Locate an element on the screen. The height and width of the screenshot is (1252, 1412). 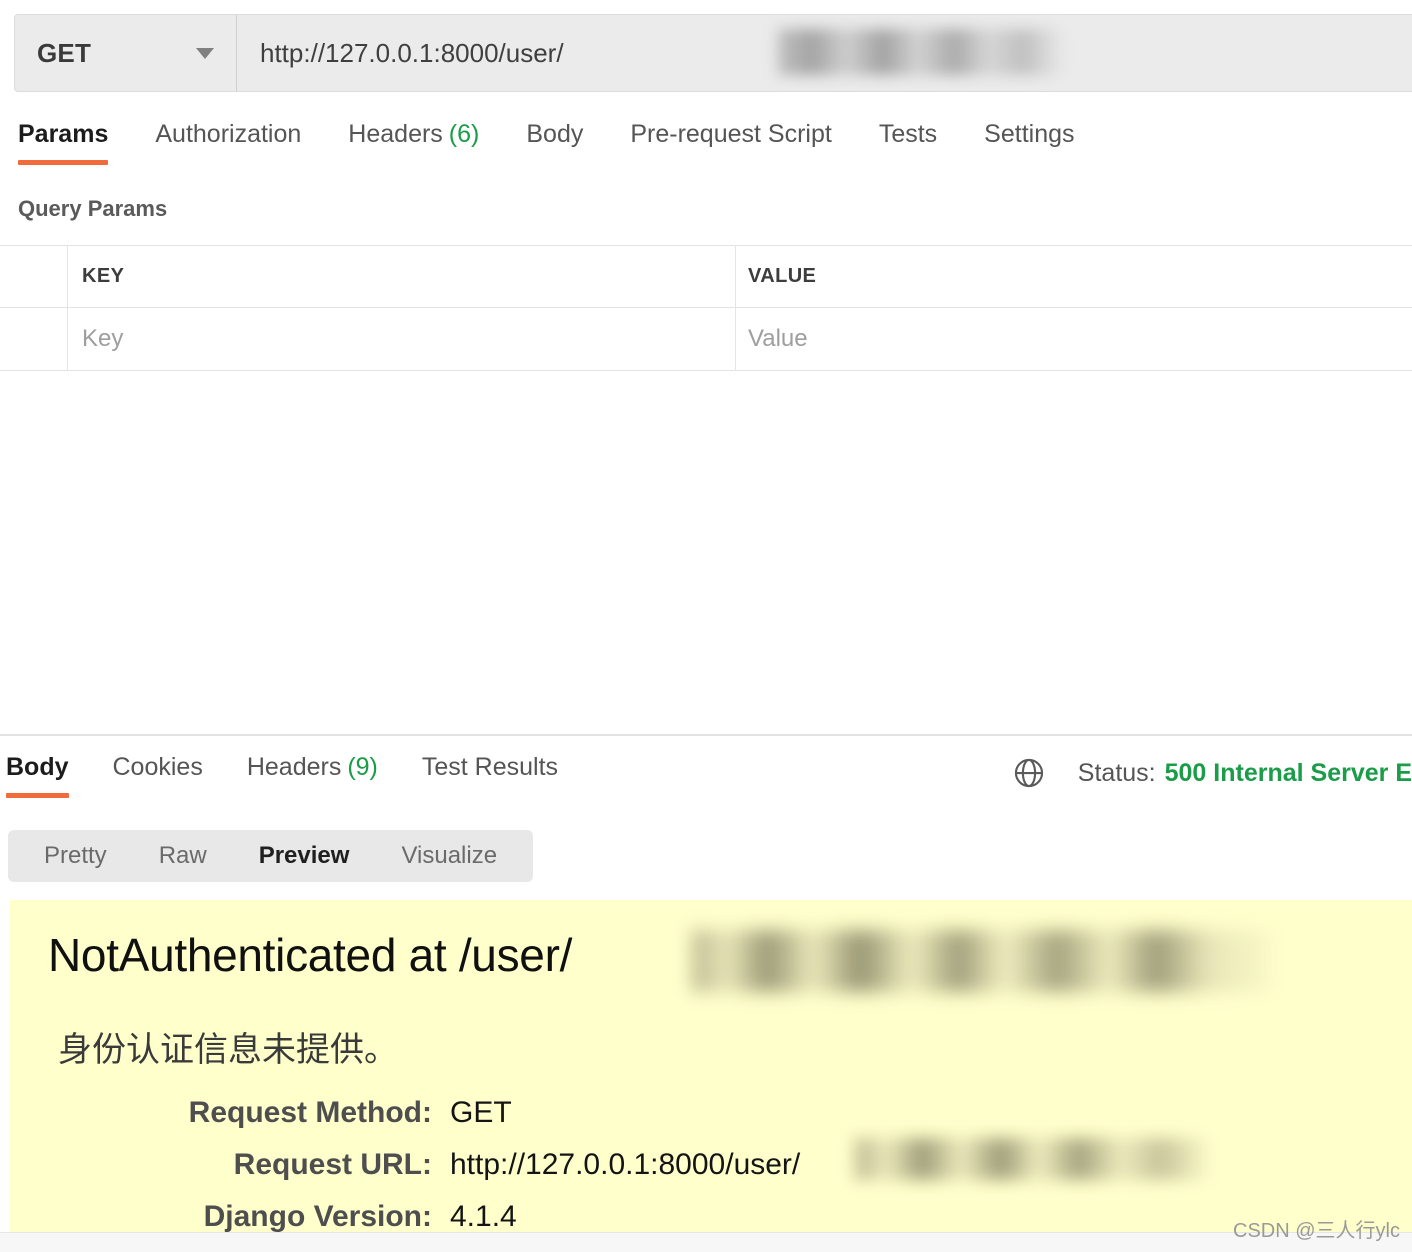
watermark-bar is located at coordinates (706, 1242).